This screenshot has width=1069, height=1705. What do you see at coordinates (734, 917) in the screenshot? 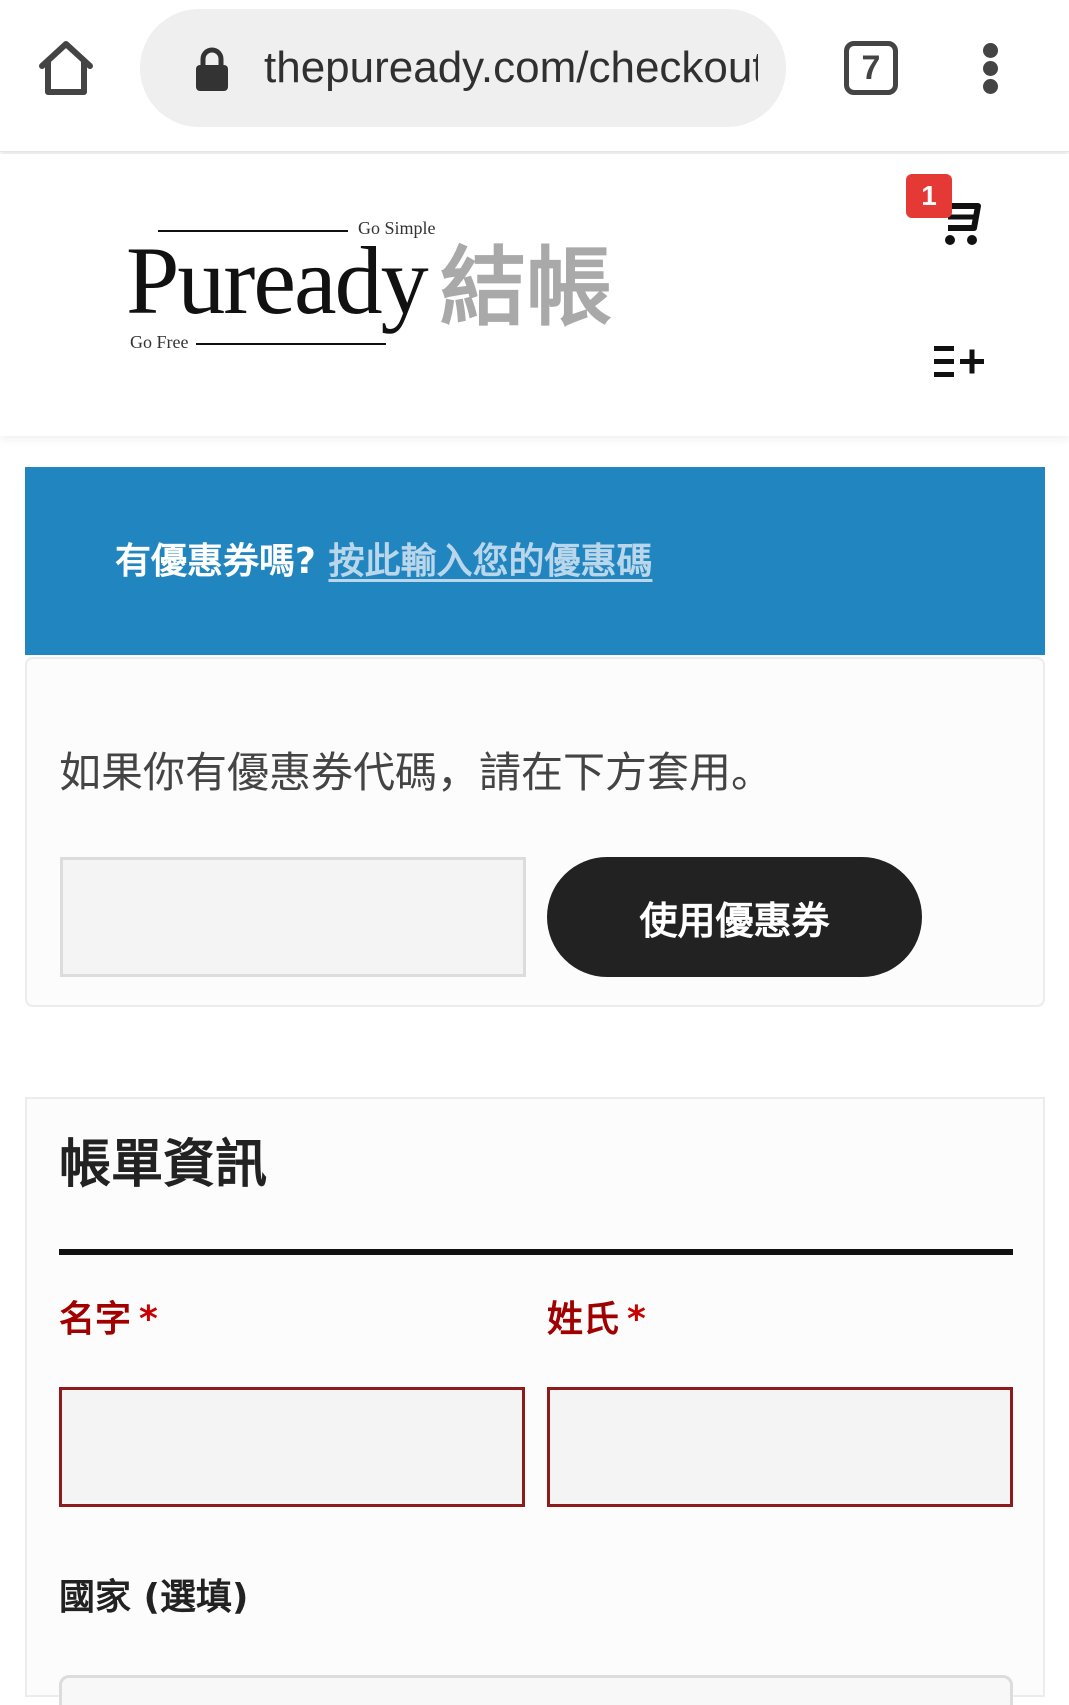
I see `apply-coupon-button: 使用優惠券` at bounding box center [734, 917].